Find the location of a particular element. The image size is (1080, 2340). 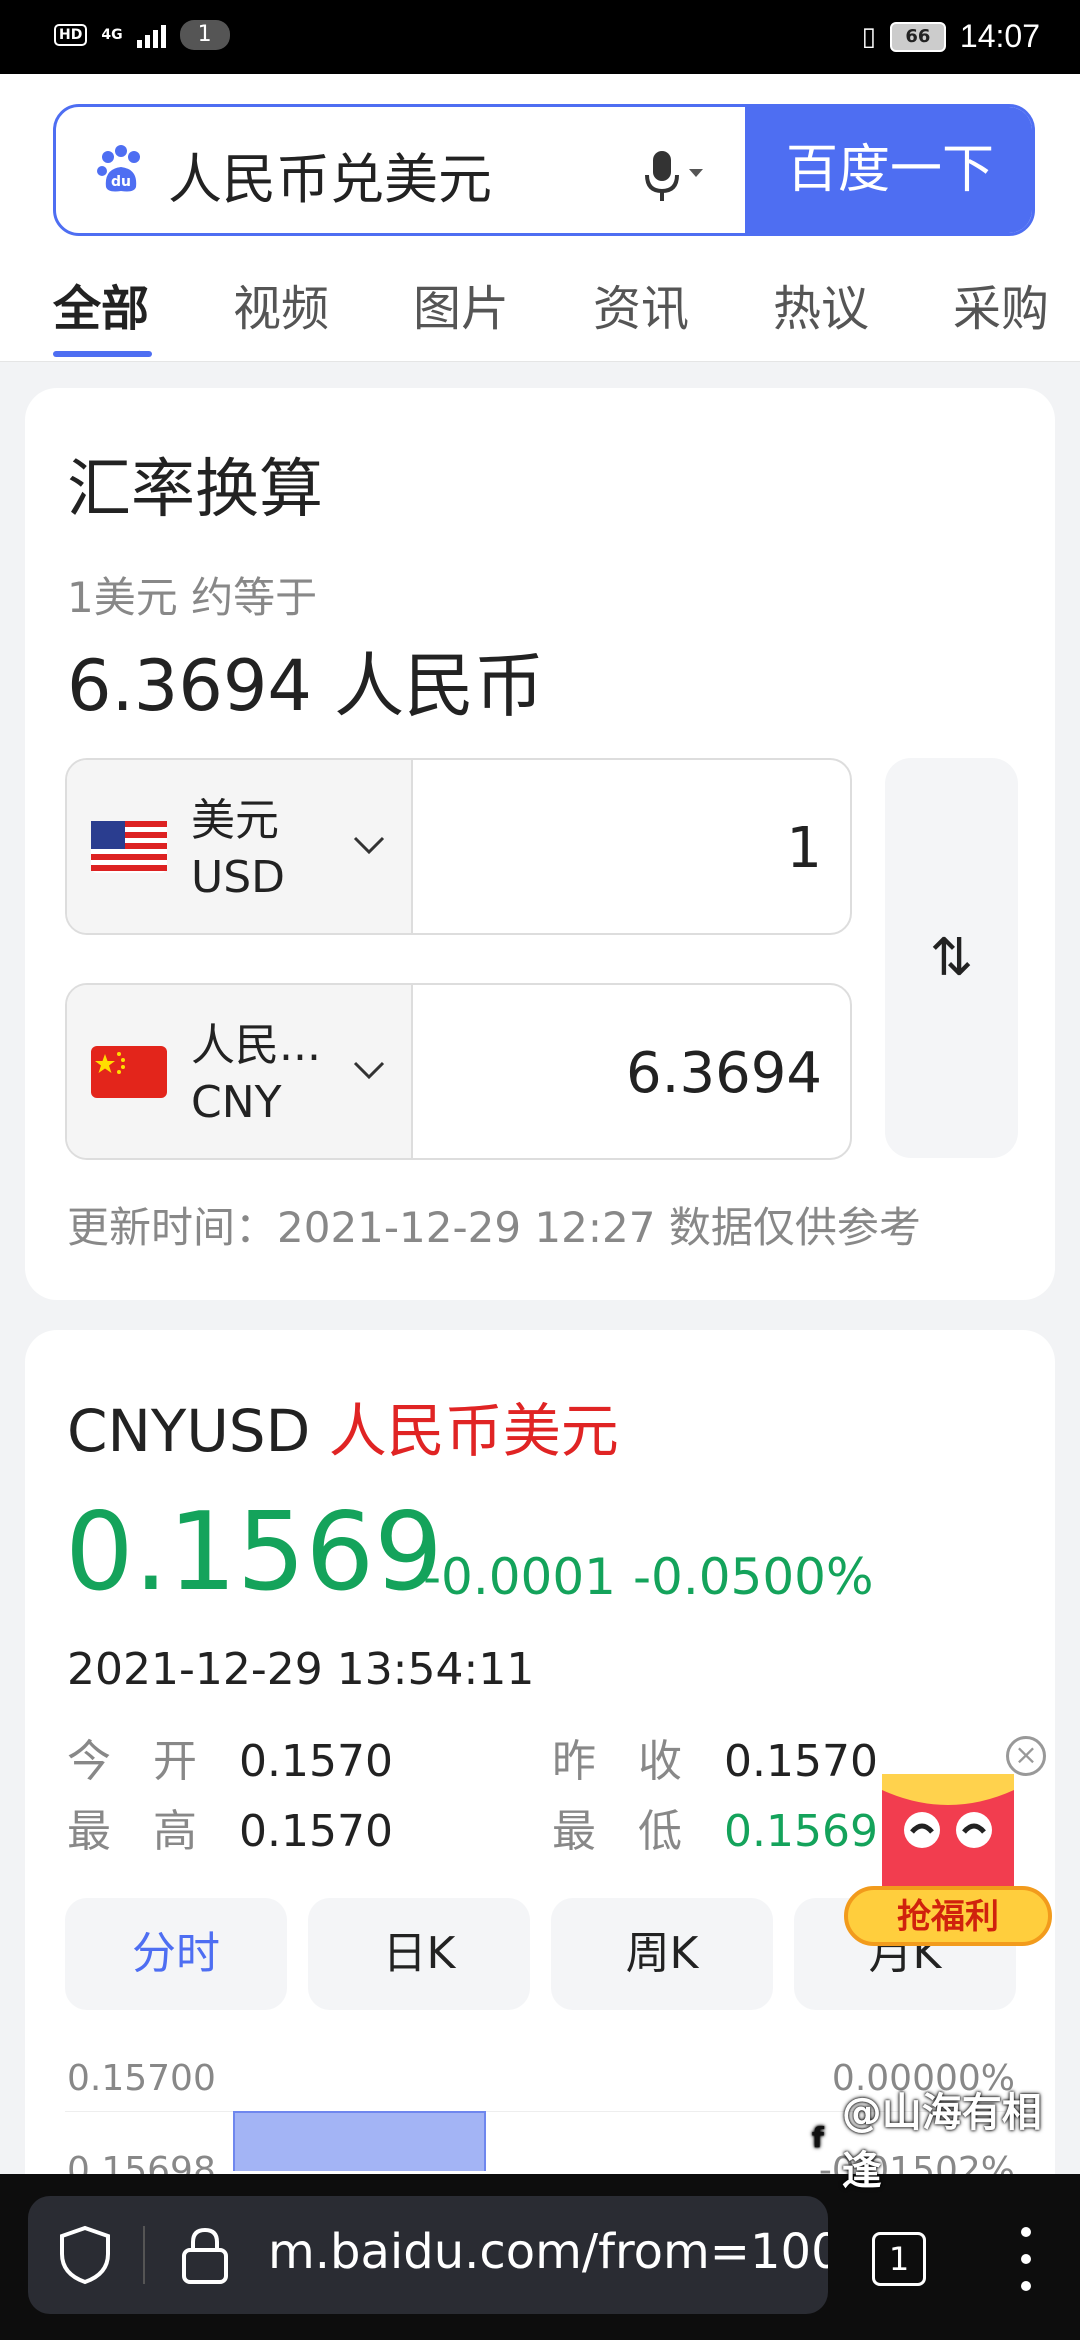

stat-label: 昨收 is located at coordinates (638, 1761).